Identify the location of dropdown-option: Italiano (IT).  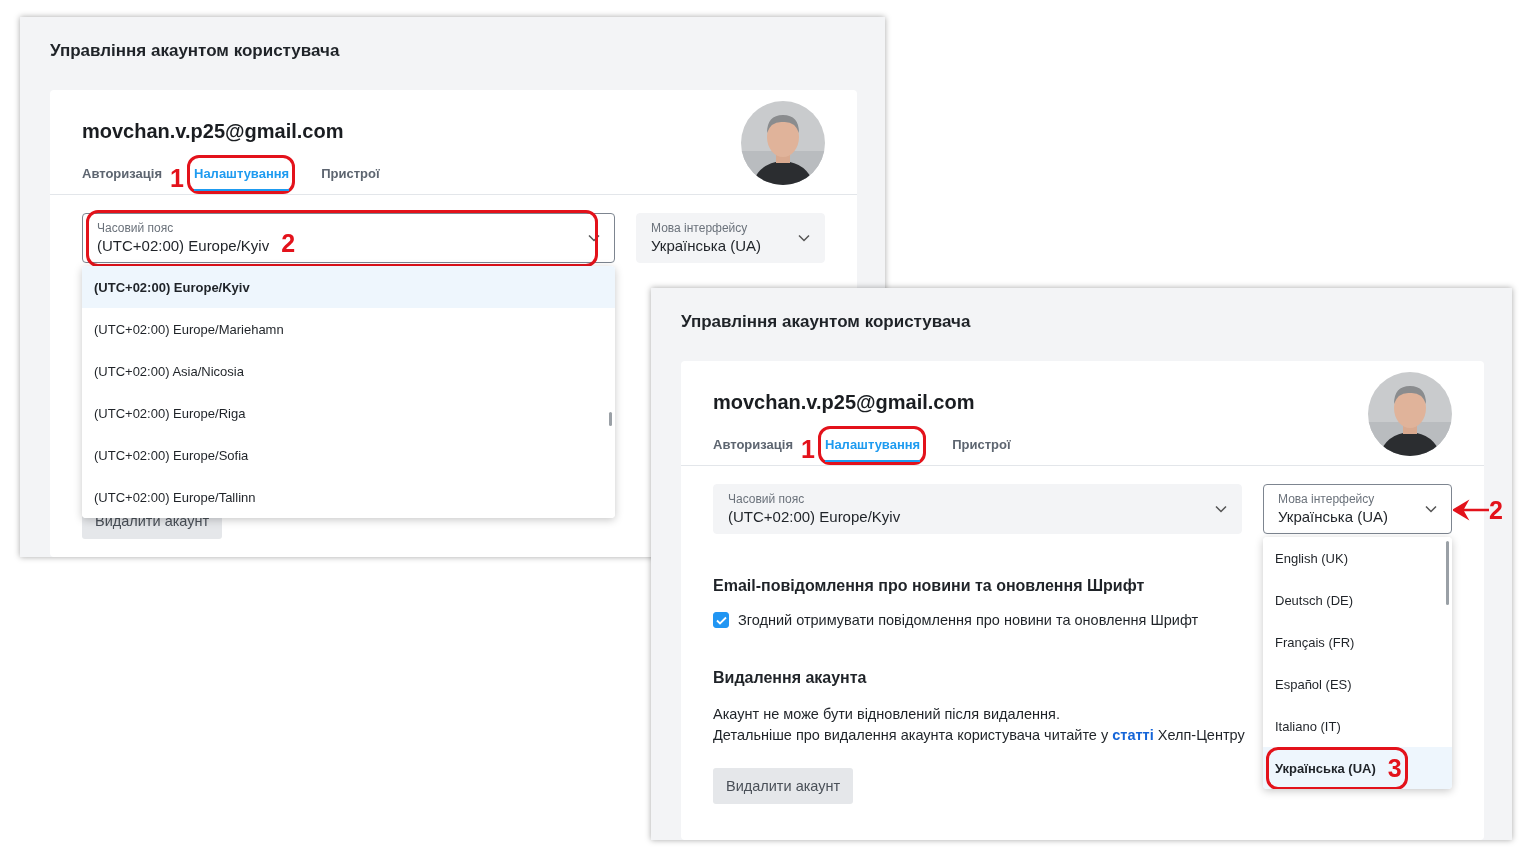
(1357, 726).